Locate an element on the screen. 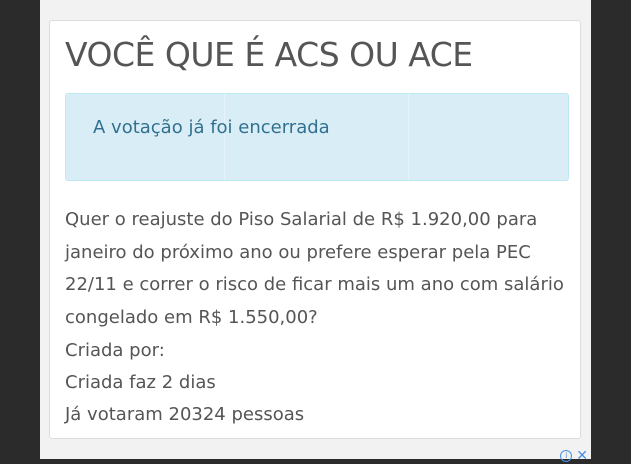 The image size is (631, 464). poll-created-ago: Criada faz 2 dias is located at coordinates (140, 382).